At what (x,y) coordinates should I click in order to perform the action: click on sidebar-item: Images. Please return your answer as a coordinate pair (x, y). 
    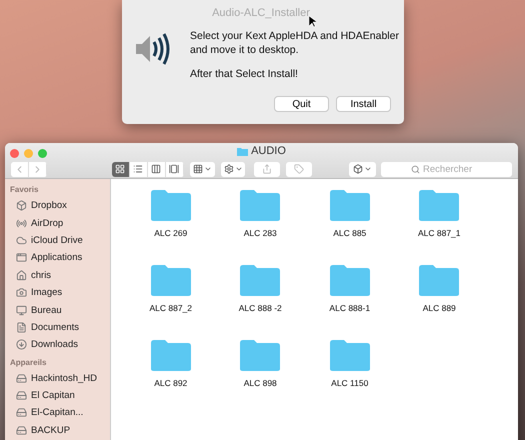
    Looking at the image, I should click on (60, 293).